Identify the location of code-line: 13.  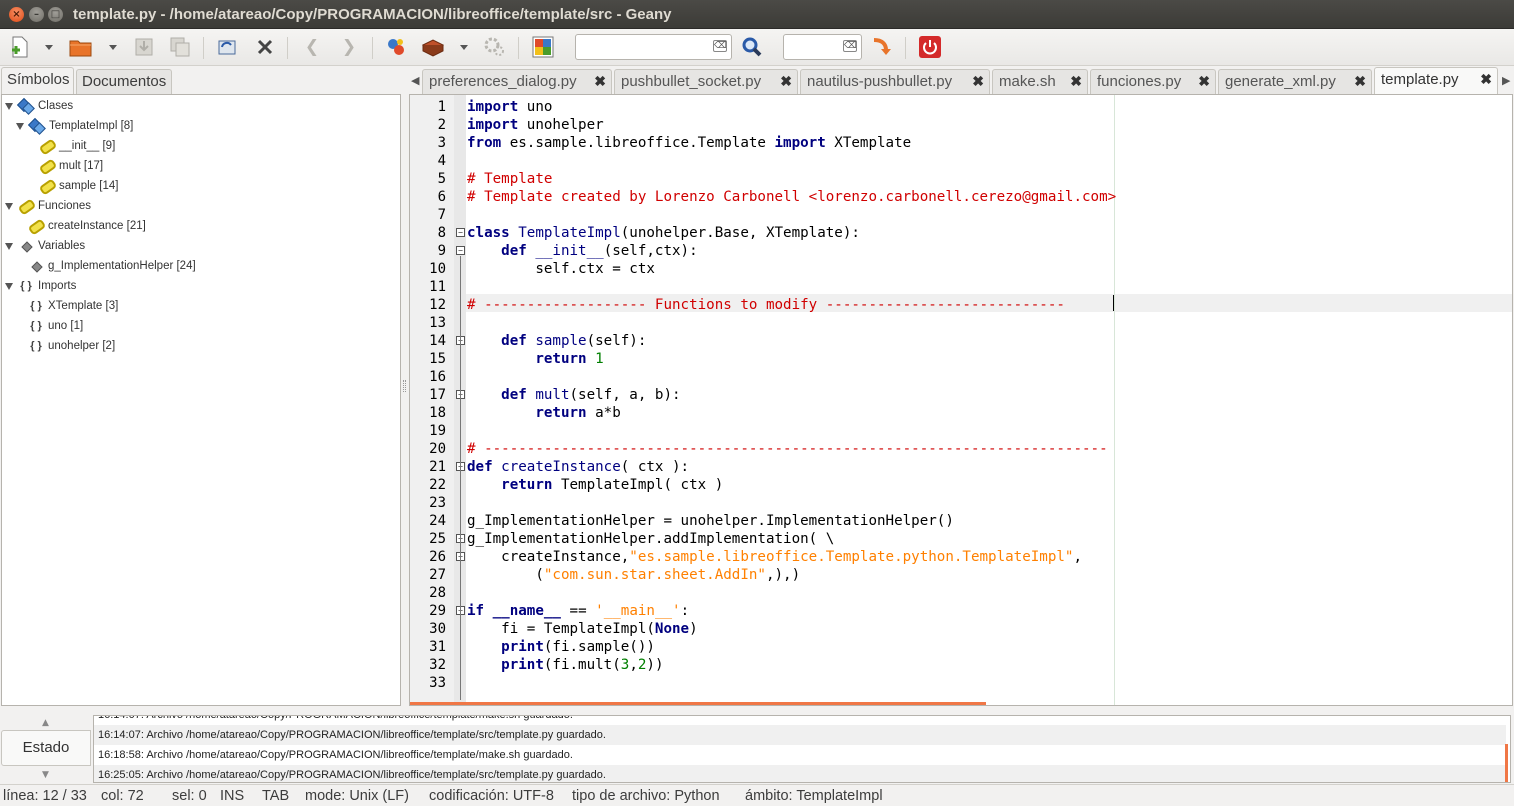
(960, 323).